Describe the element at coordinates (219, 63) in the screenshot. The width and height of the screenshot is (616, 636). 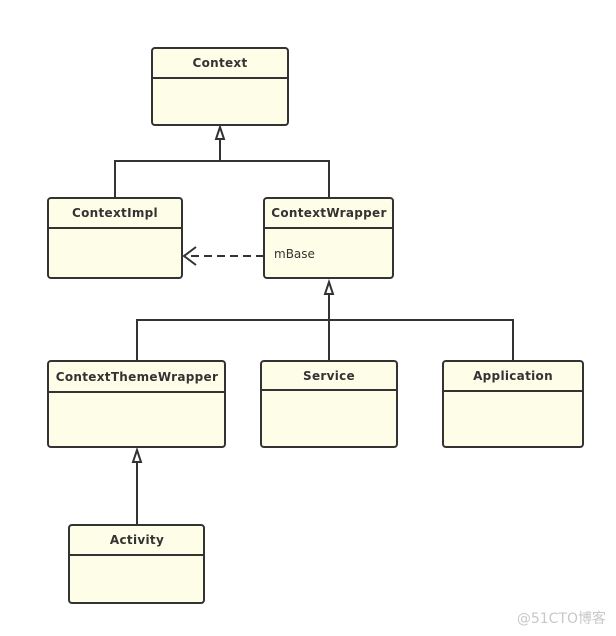
I see `class-name: Context` at that location.